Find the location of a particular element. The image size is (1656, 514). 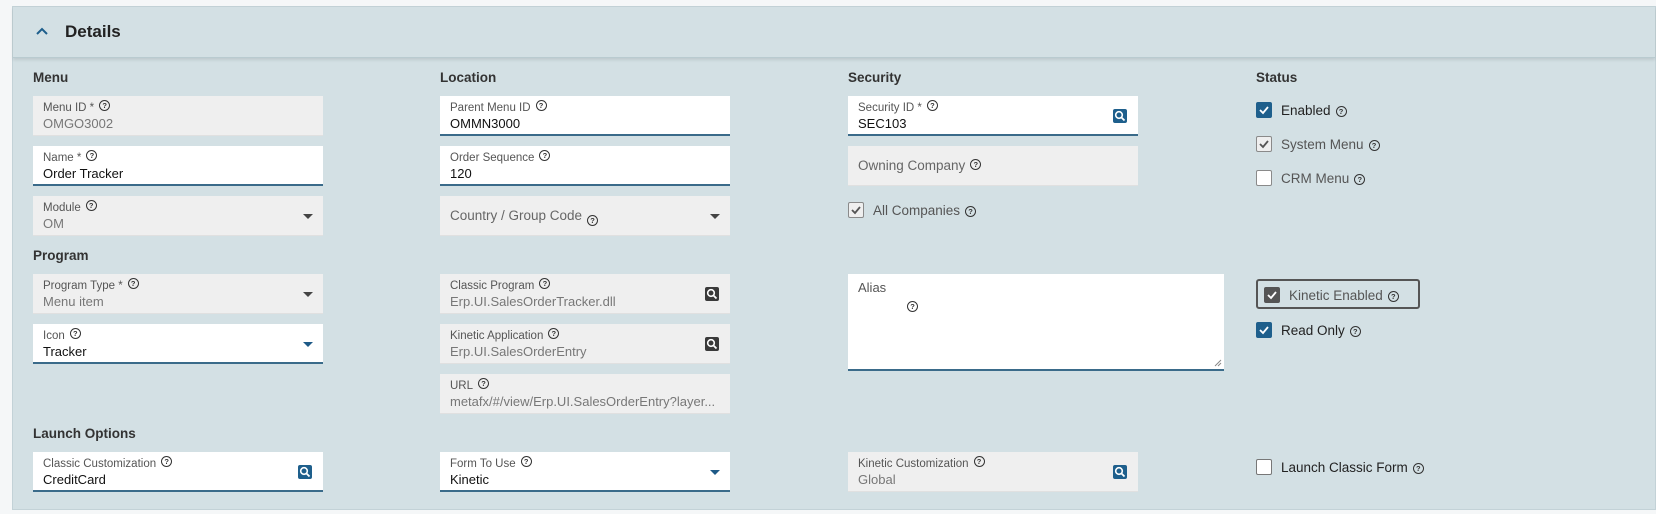

parent-menu-id-label: Parent Menu ID is located at coordinates (490, 108).